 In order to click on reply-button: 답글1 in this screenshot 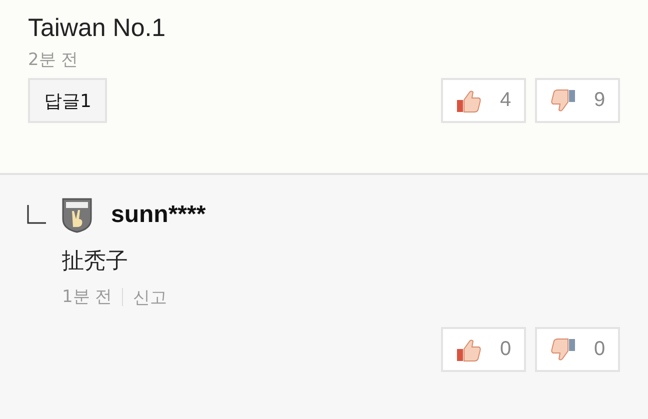, I will do `click(68, 100)`.